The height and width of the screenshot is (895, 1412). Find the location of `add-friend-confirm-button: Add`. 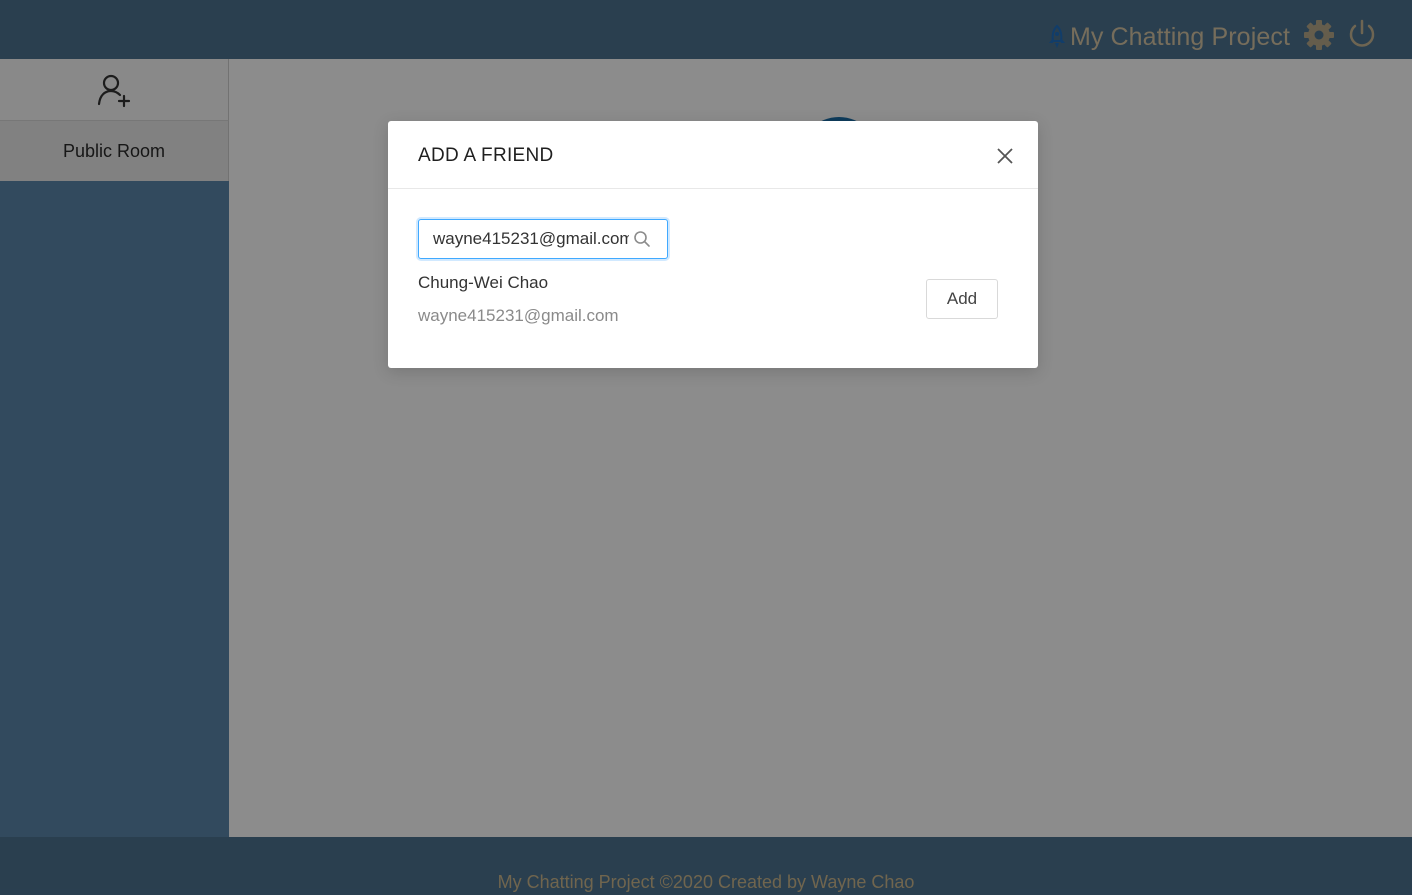

add-friend-confirm-button: Add is located at coordinates (962, 299).